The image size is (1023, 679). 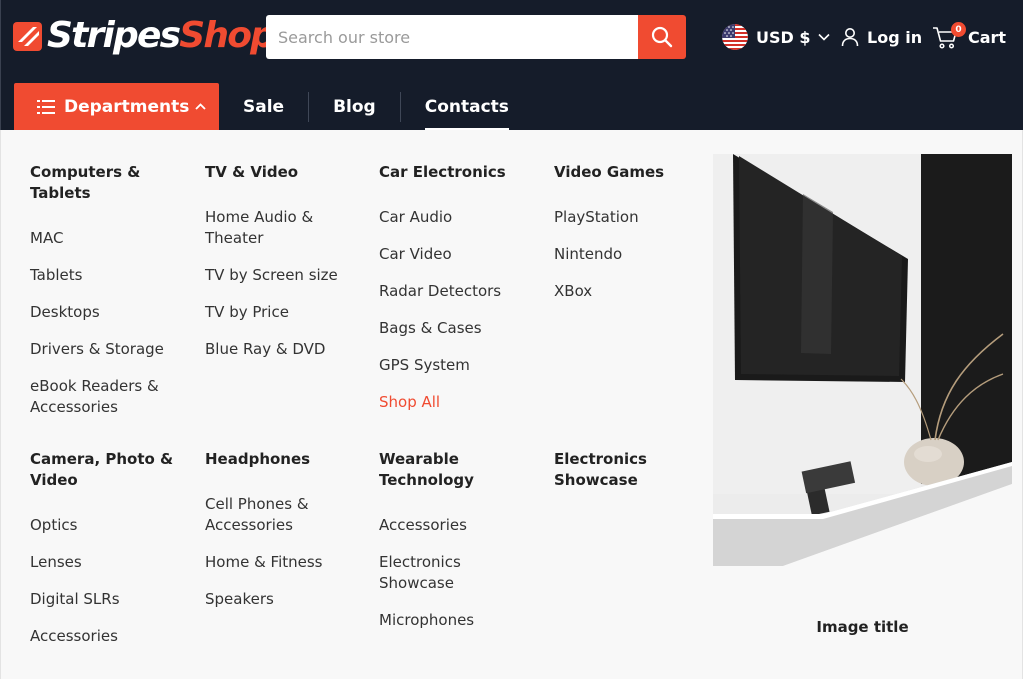 I want to click on menu-column-title: Electronics Showcase, so click(x=629, y=470).